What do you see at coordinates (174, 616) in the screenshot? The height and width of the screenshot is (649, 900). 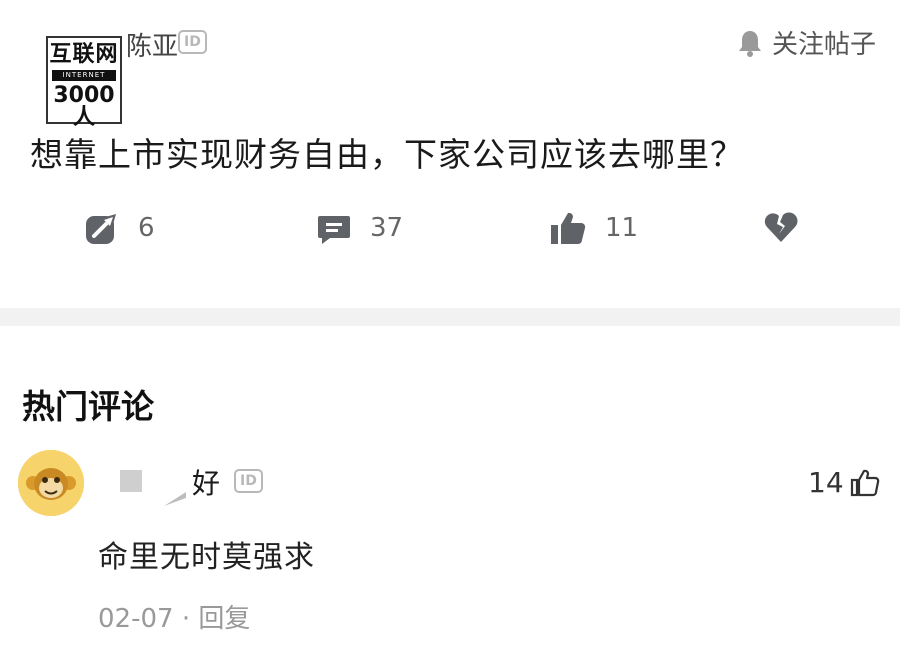 I see `comment-meta-reply: 02-07 · 回复` at bounding box center [174, 616].